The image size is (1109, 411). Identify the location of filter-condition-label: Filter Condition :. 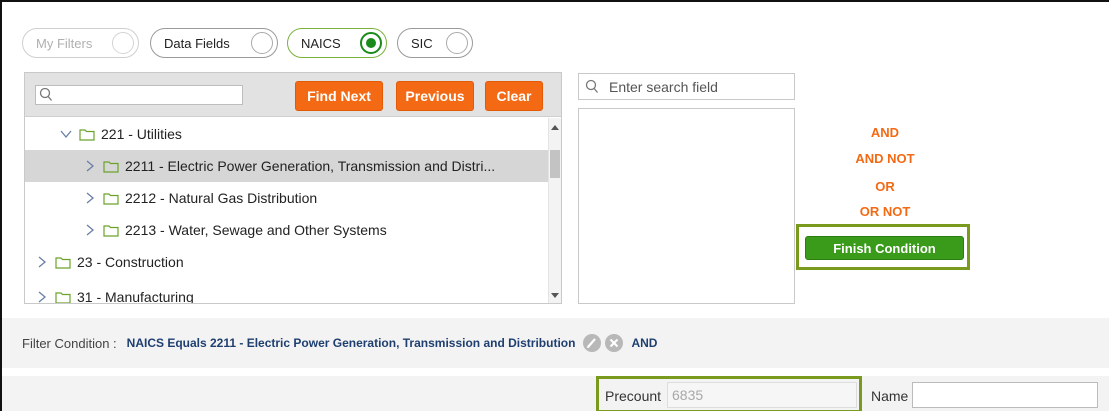
(69, 343).